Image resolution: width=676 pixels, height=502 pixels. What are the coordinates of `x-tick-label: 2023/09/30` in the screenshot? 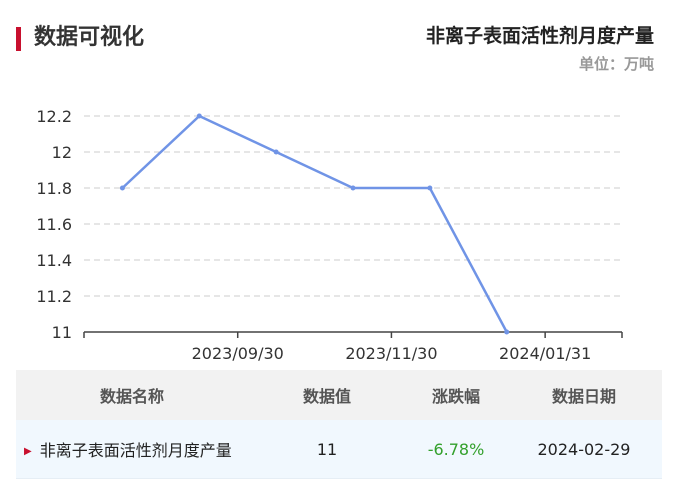 It's located at (238, 353).